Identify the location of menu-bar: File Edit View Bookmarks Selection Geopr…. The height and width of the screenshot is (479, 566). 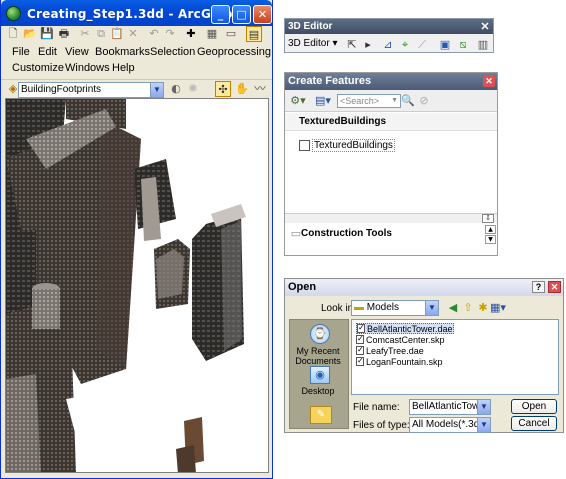
(136, 54).